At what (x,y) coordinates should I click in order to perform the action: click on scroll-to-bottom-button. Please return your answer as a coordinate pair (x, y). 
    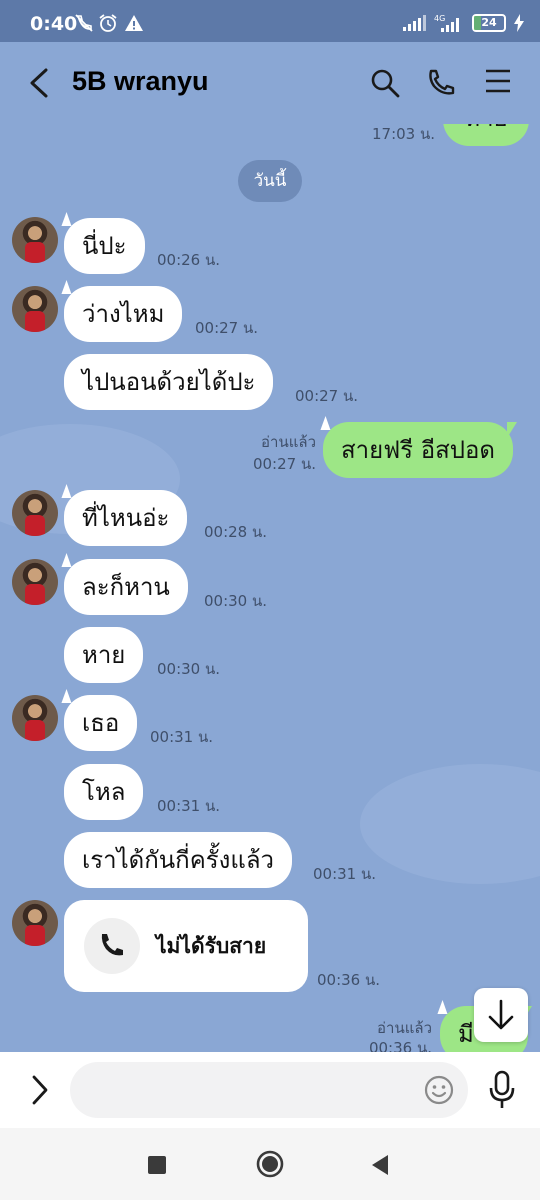
    Looking at the image, I should click on (501, 1015).